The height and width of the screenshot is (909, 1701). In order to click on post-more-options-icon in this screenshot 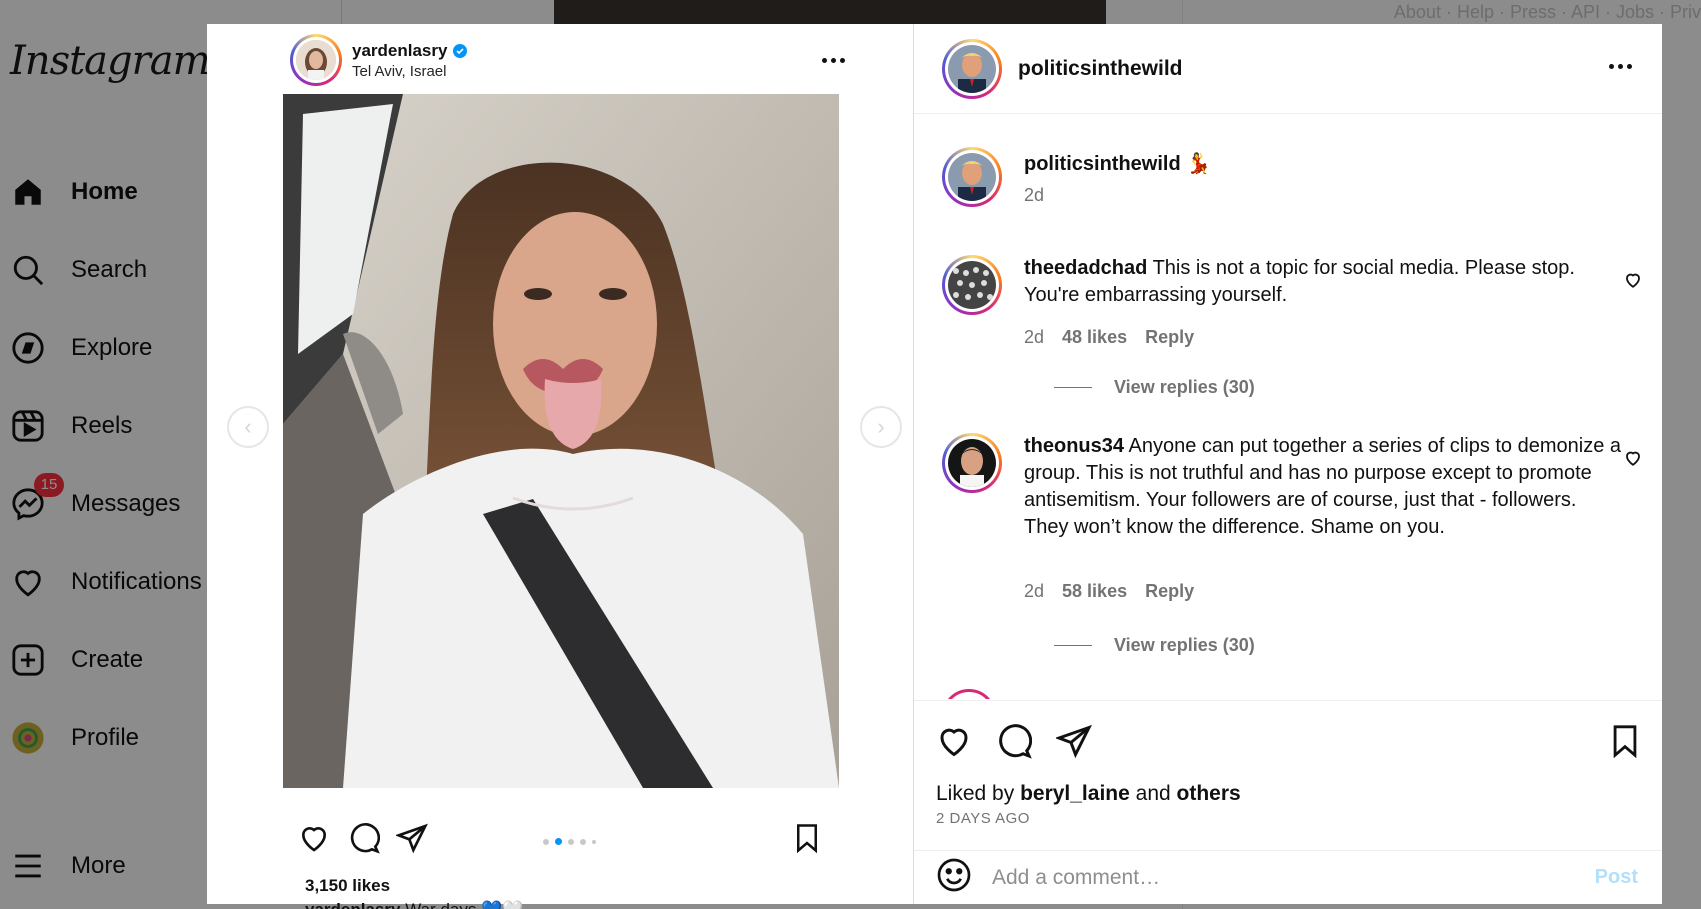, I will do `click(833, 60)`.